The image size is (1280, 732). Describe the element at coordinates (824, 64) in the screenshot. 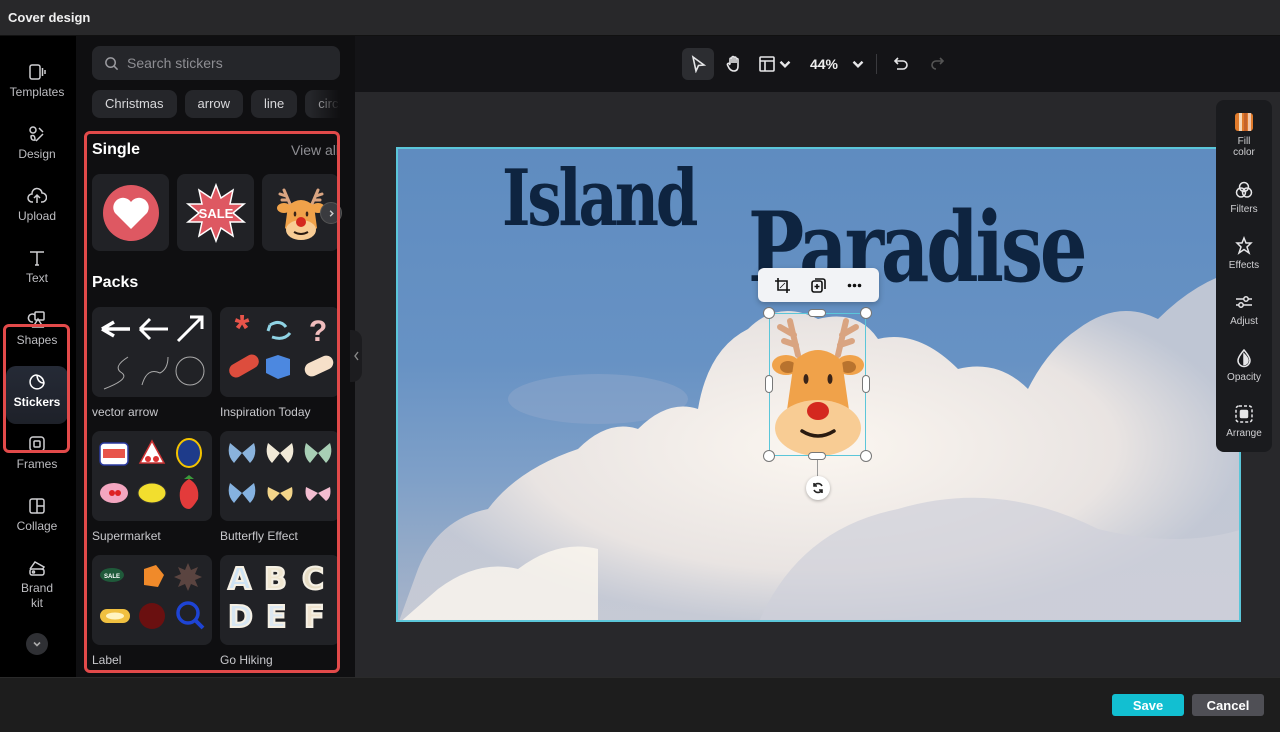

I see `zoom-level: 44%` at that location.